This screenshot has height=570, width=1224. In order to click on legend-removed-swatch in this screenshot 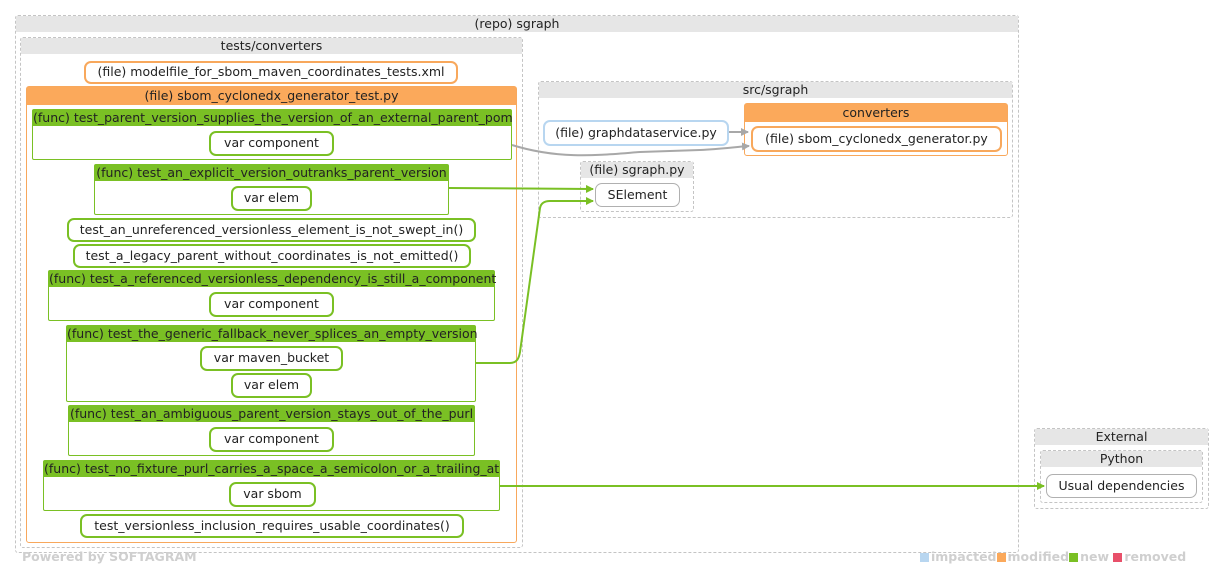, I will do `click(1118, 557)`.